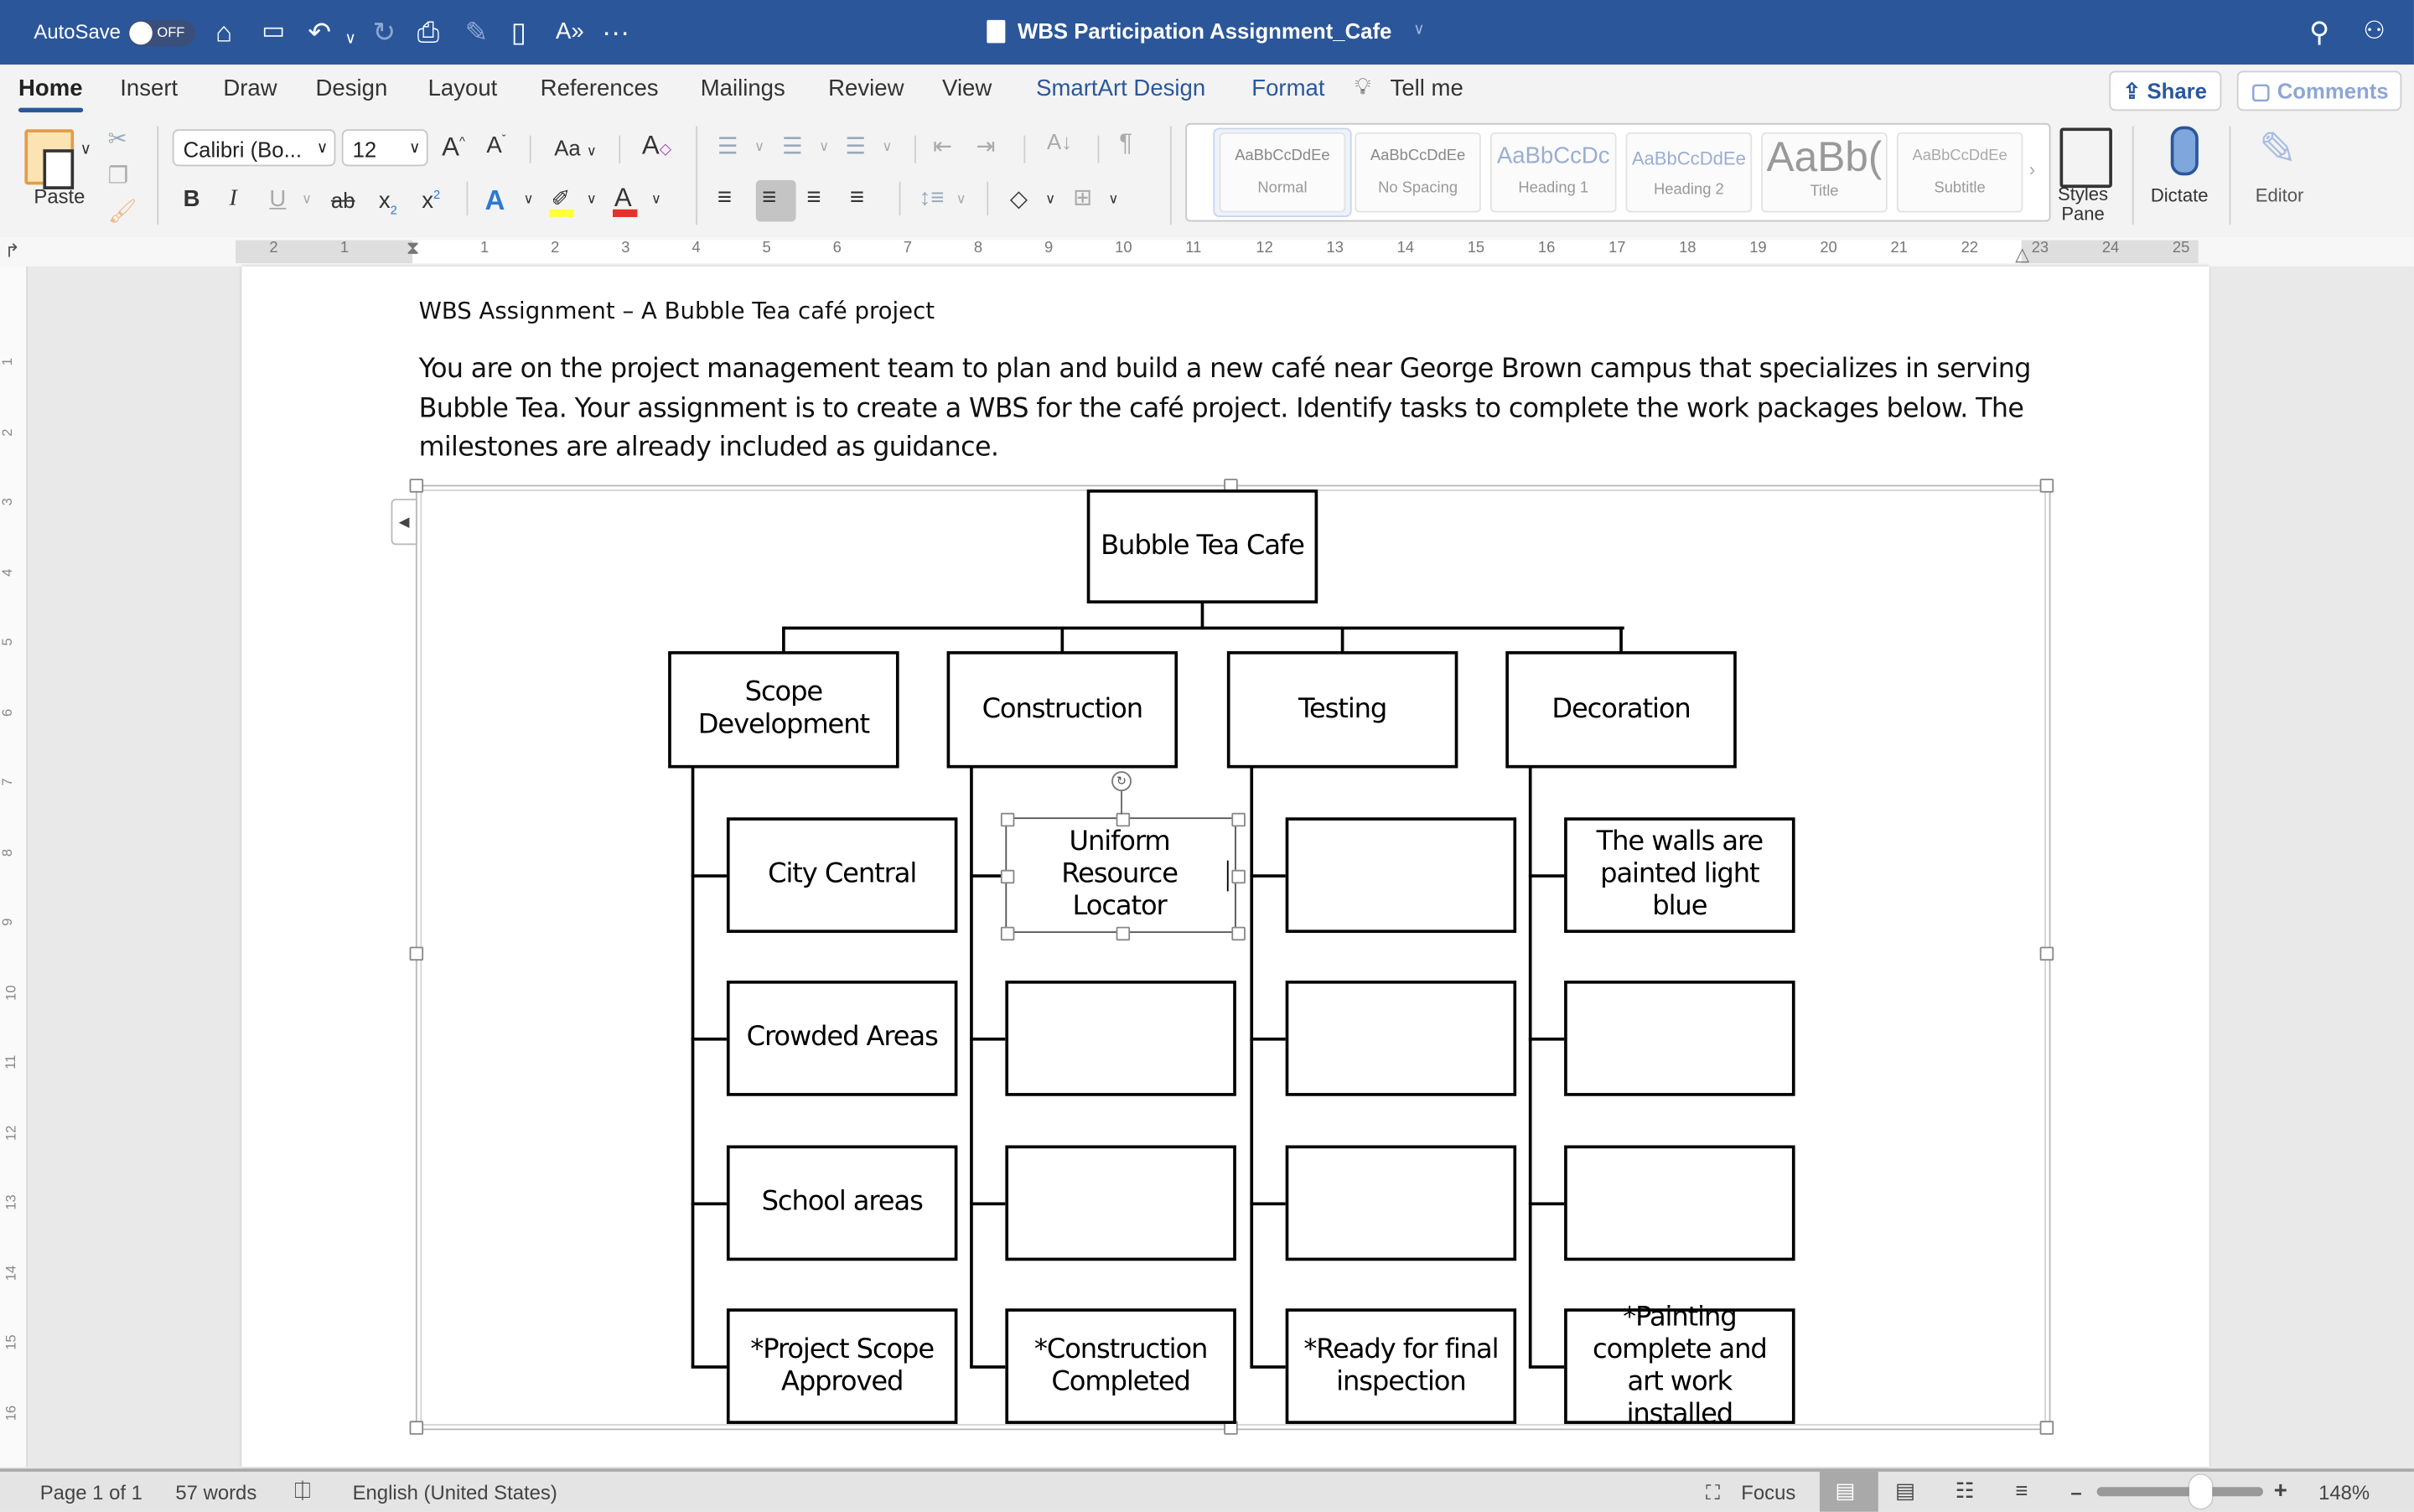  Describe the element at coordinates (14, 867) in the screenshot. I see `vertical-ruler` at that location.